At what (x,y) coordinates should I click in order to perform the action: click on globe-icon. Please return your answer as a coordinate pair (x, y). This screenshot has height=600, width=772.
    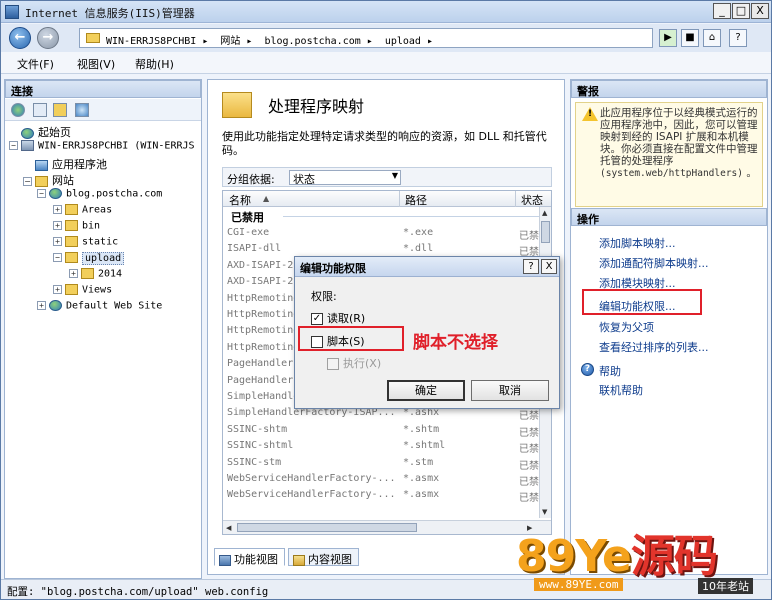
    Looking at the image, I should click on (55, 193).